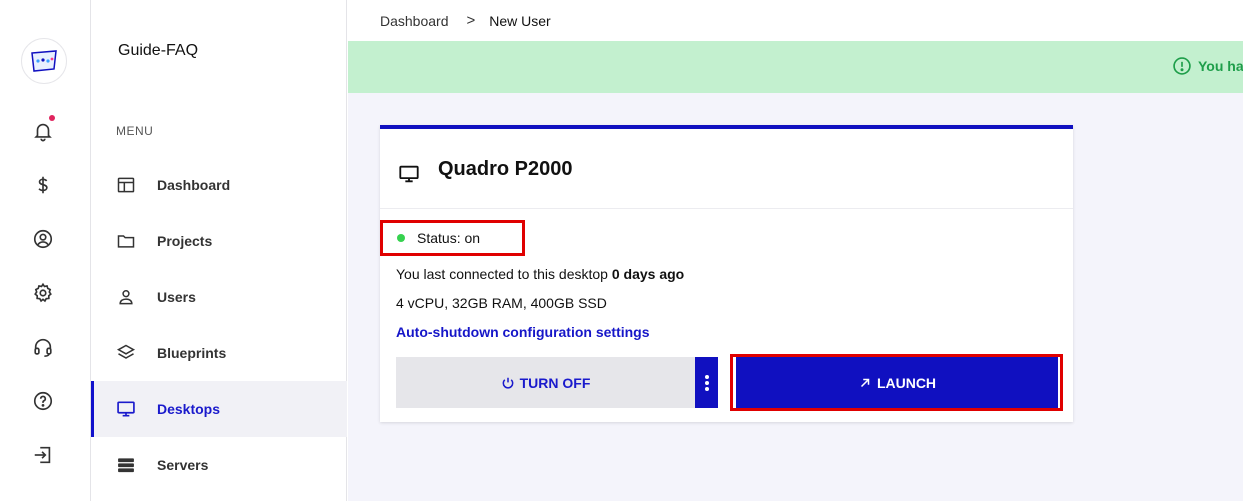 This screenshot has height=501, width=1243. I want to click on logout-icon, so click(42, 455).